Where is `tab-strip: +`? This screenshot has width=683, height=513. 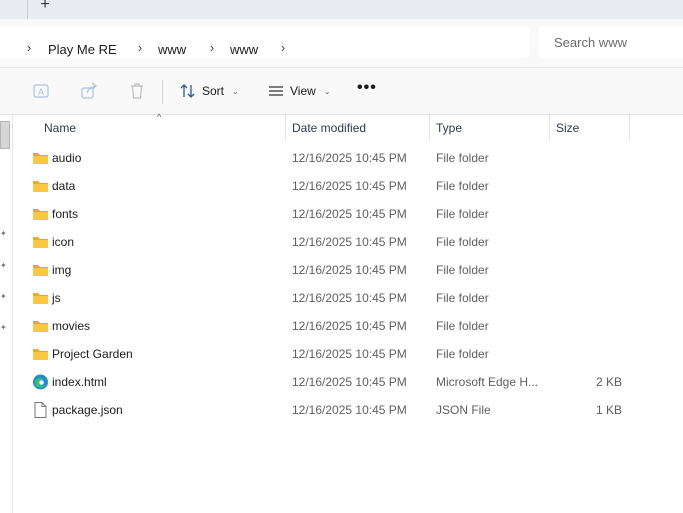 tab-strip: + is located at coordinates (341, 9).